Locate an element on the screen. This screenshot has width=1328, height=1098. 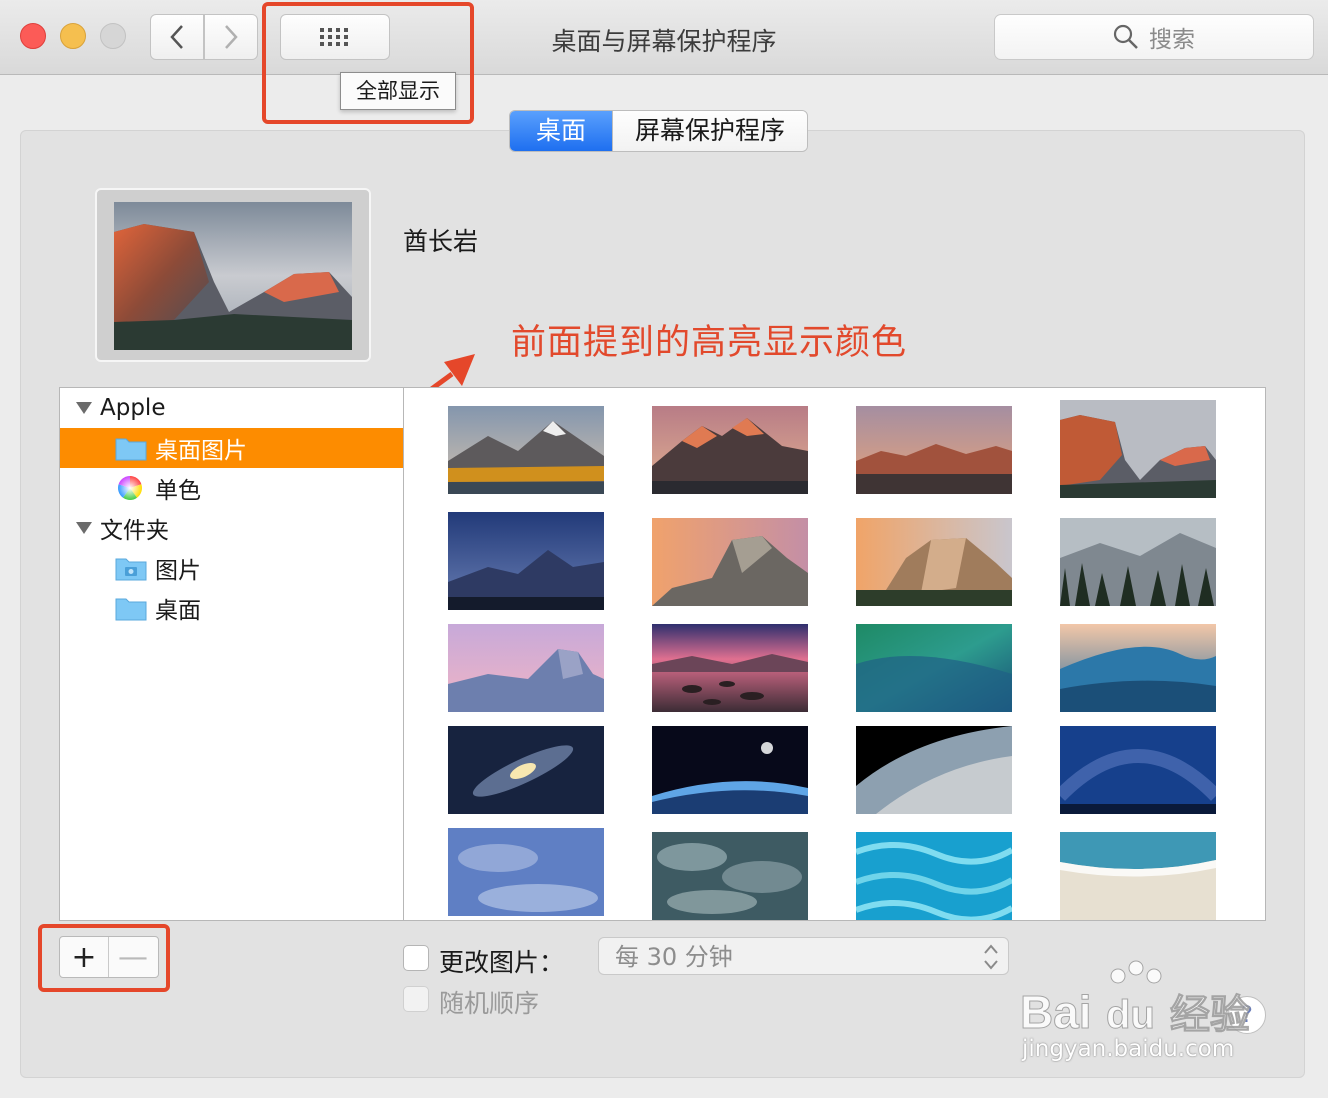
back-button is located at coordinates (177, 37).